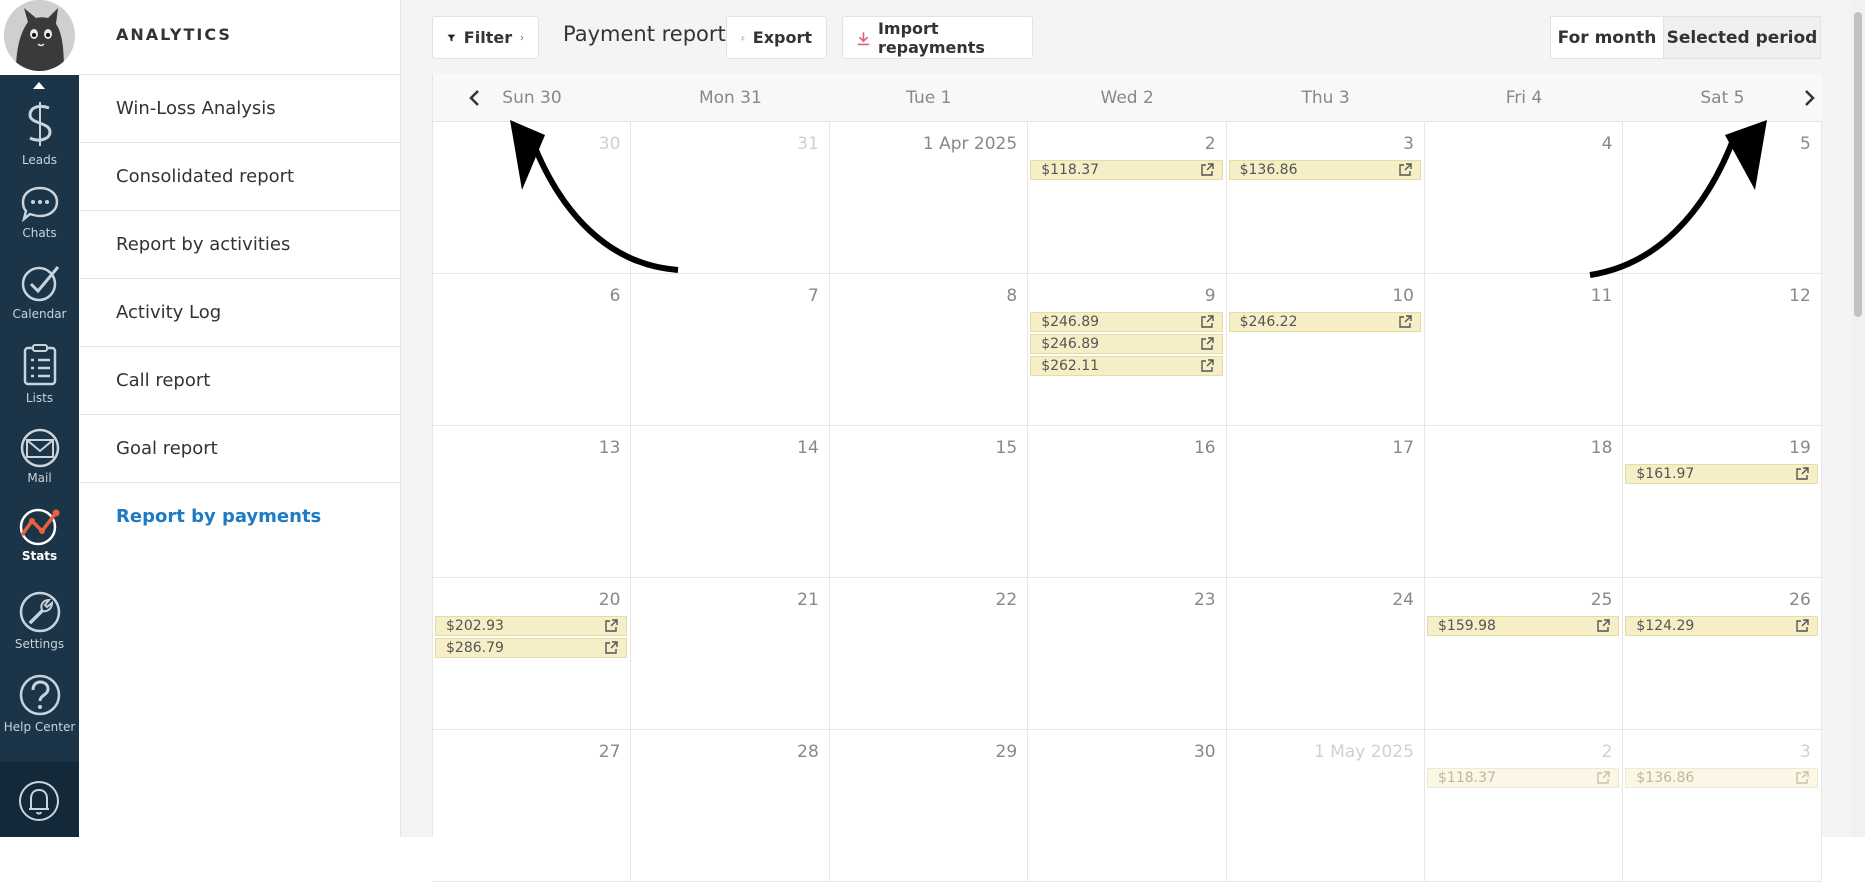 Image resolution: width=1865 pixels, height=882 pixels. What do you see at coordinates (1467, 778) in the screenshot?
I see `payment-amount: $118.37` at bounding box center [1467, 778].